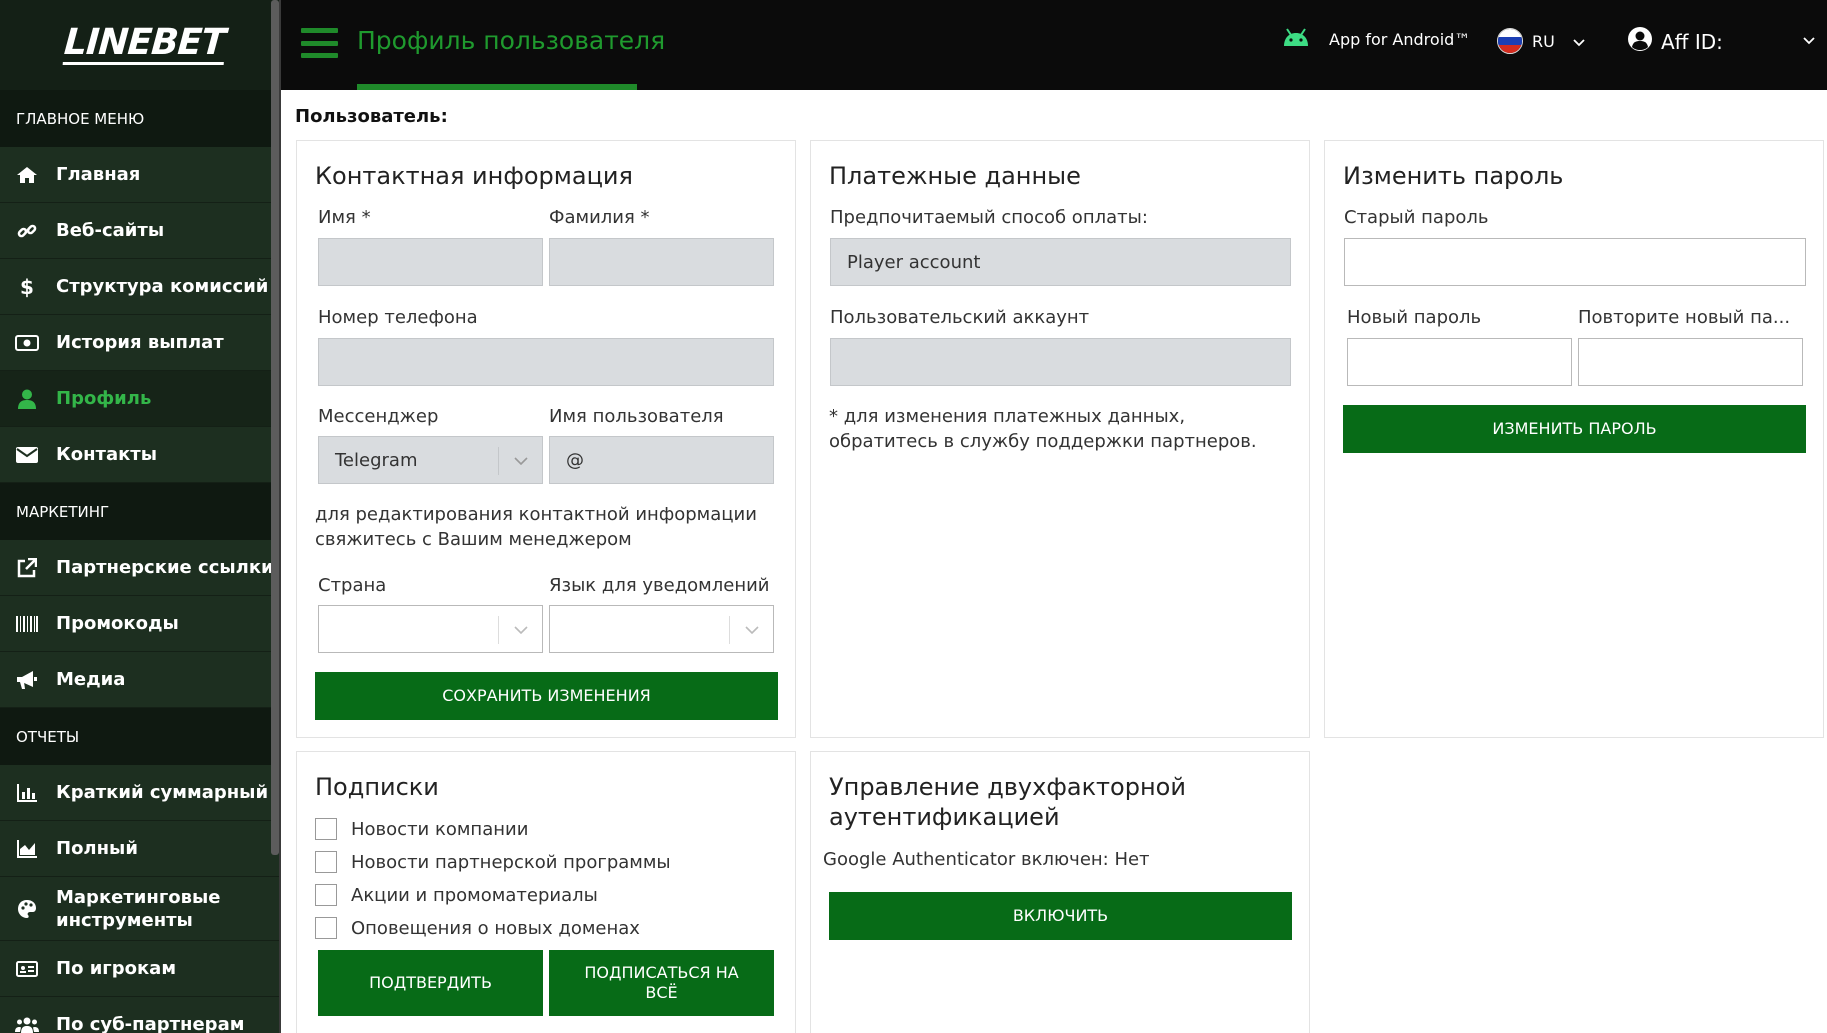 The image size is (1827, 1033). I want to click on payment-method-label: Предпочитаемый способ оплаты:, so click(989, 217).